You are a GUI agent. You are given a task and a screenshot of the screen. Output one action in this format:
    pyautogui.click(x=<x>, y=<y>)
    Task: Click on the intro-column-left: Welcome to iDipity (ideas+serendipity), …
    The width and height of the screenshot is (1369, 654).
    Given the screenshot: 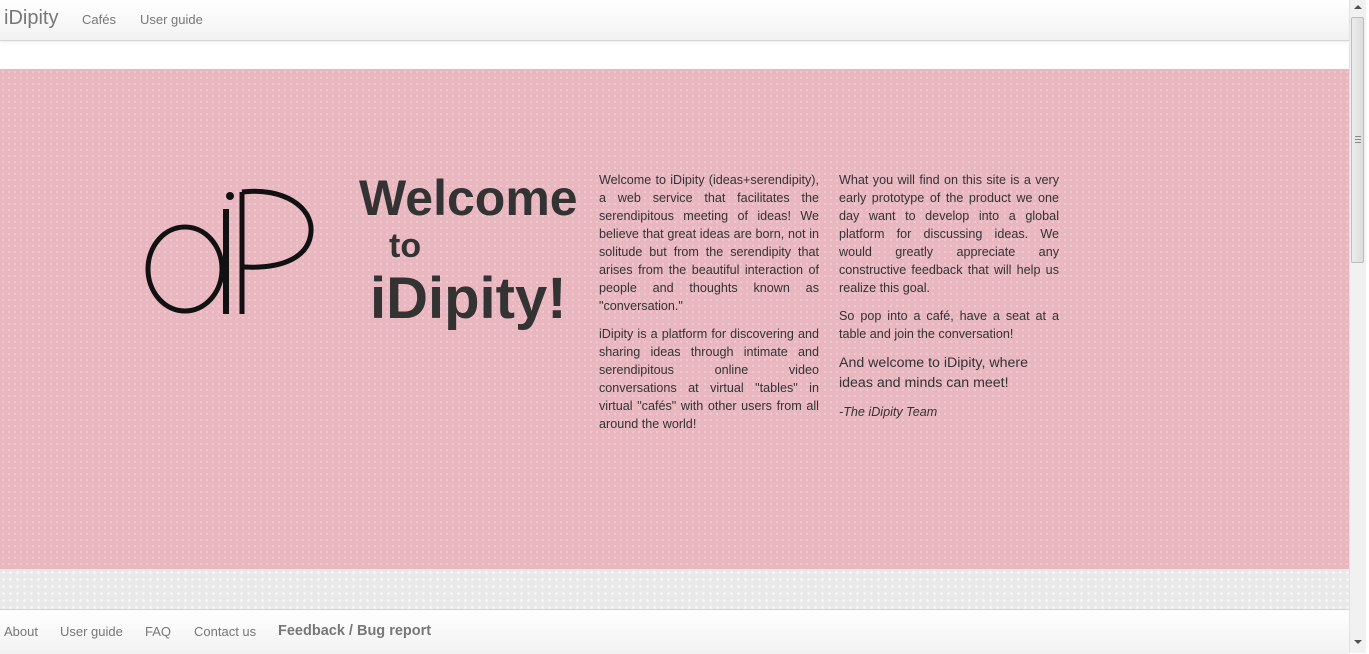 What is the action you would take?
    pyautogui.click(x=709, y=307)
    